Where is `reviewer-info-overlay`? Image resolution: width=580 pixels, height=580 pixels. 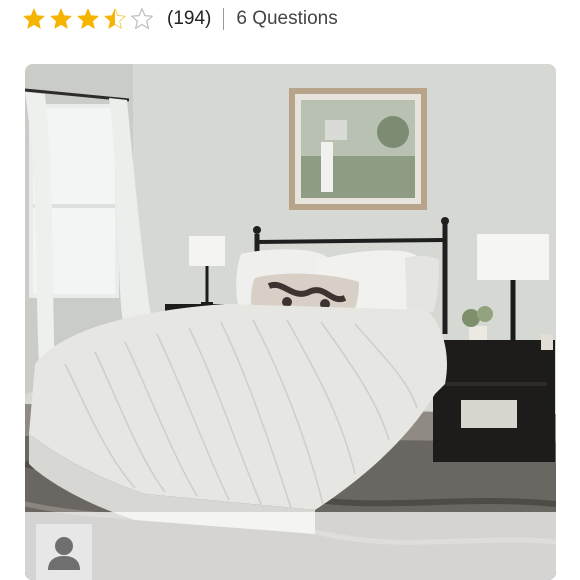 reviewer-info-overlay is located at coordinates (290, 546).